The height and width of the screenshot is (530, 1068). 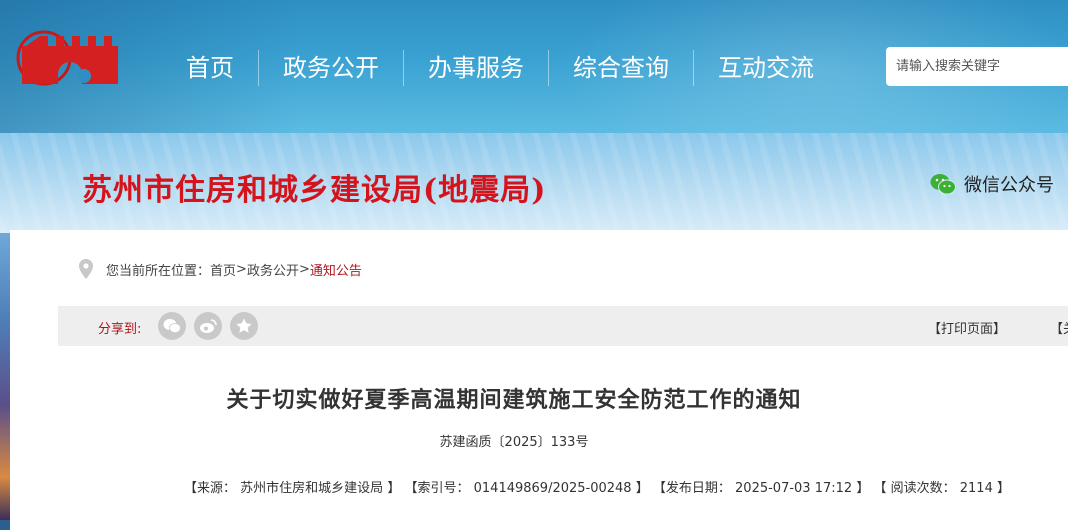 What do you see at coordinates (331, 68) in the screenshot?
I see `nav-item-government-affairs: 政务公开` at bounding box center [331, 68].